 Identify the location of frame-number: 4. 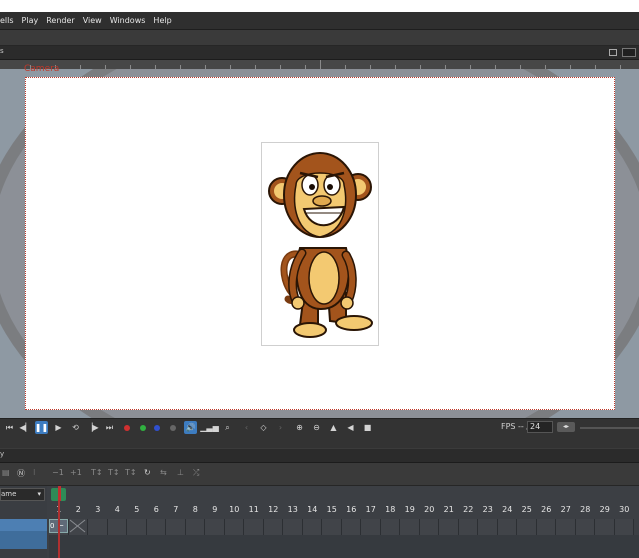
(118, 509).